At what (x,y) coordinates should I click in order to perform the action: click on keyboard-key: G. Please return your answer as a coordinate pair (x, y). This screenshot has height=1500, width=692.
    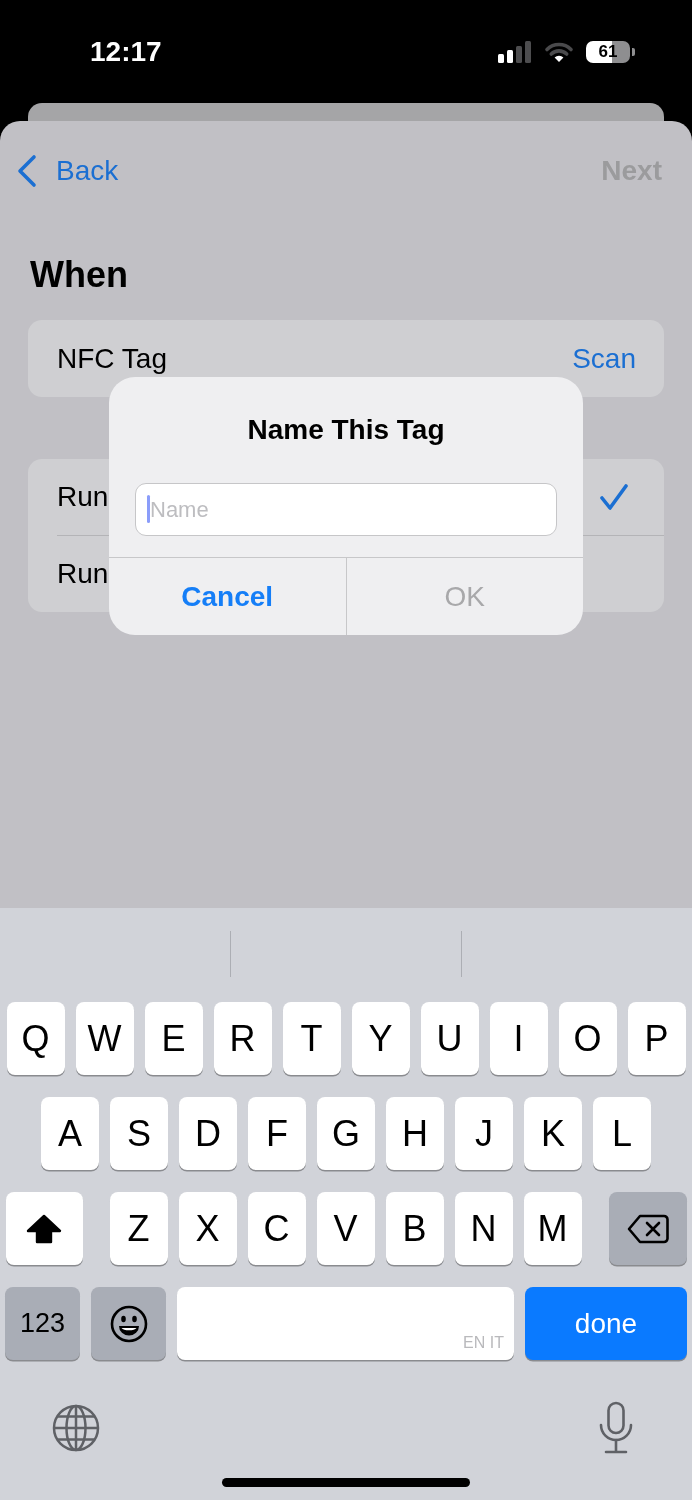
    Looking at the image, I should click on (346, 1133).